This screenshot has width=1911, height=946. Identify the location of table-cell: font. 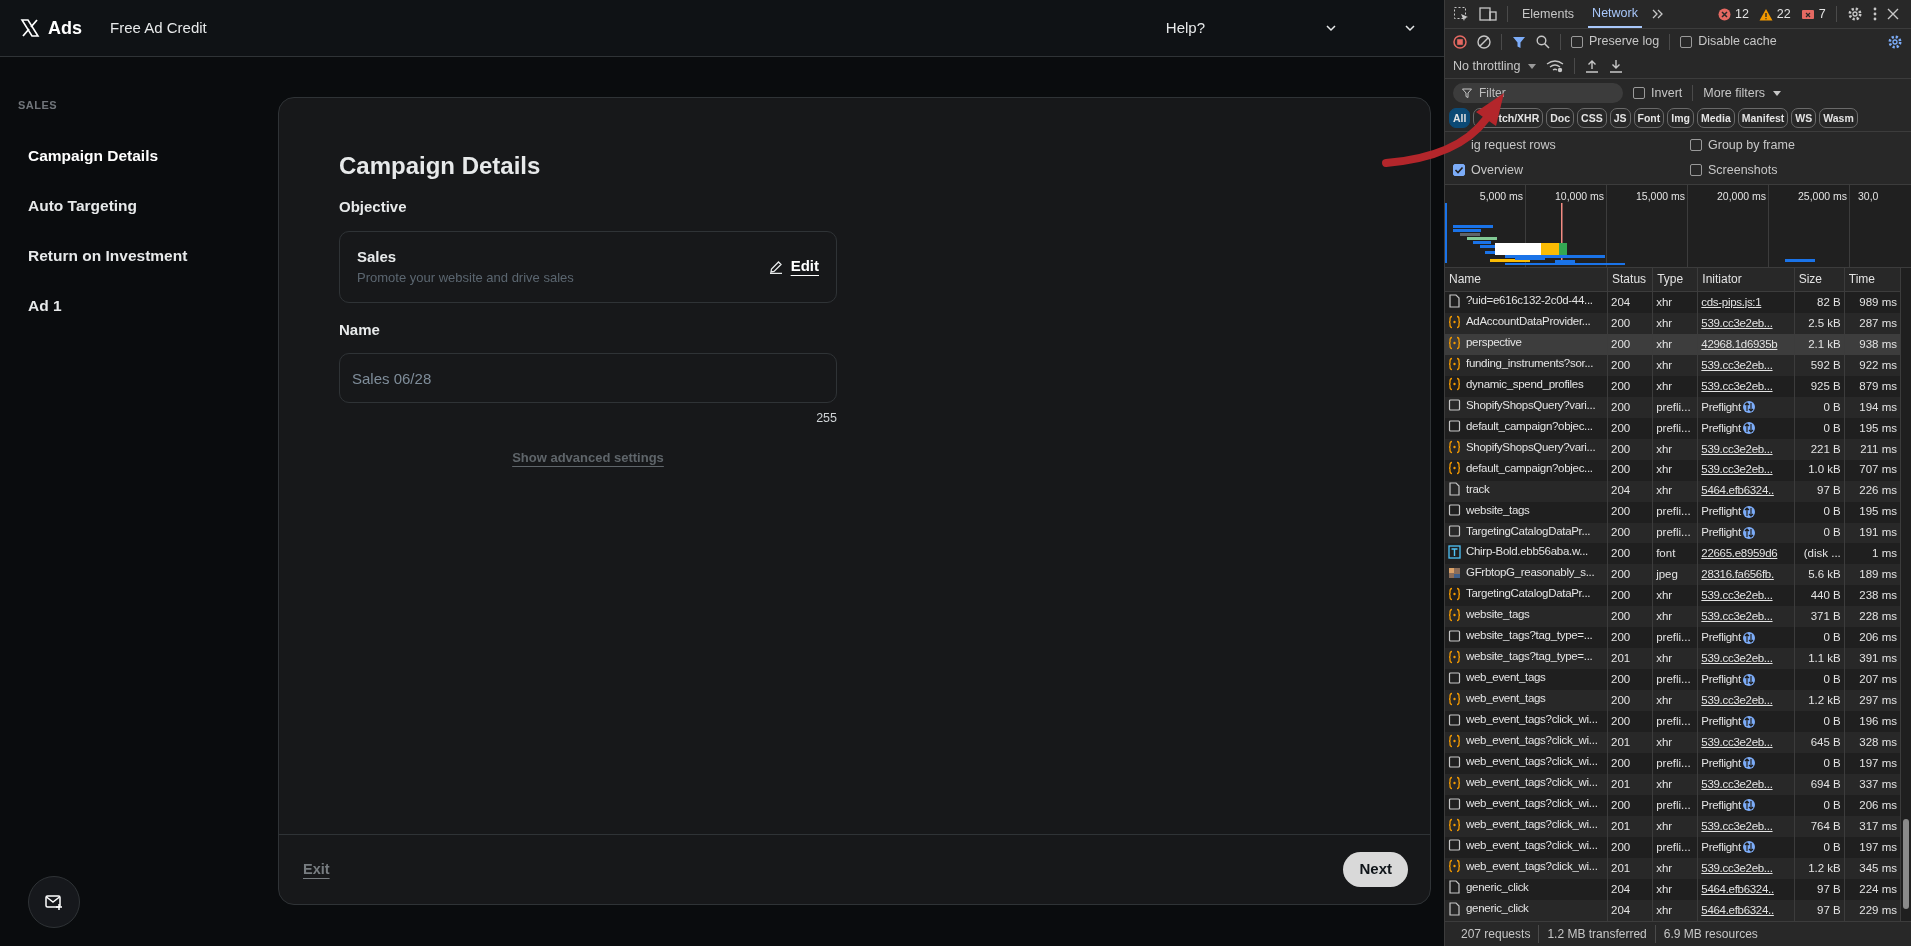
(1675, 554).